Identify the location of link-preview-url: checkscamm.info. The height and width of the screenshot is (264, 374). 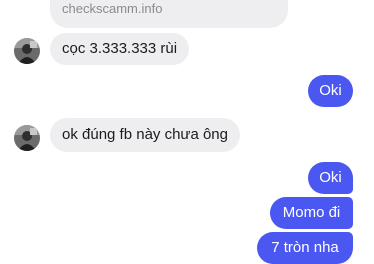
(112, 8).